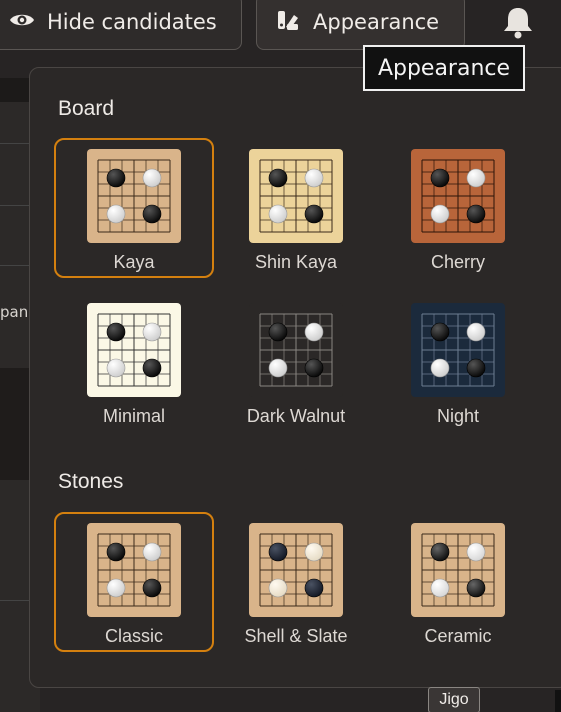 The height and width of the screenshot is (712, 561). I want to click on stone-option-label: Ceramic, so click(458, 636).